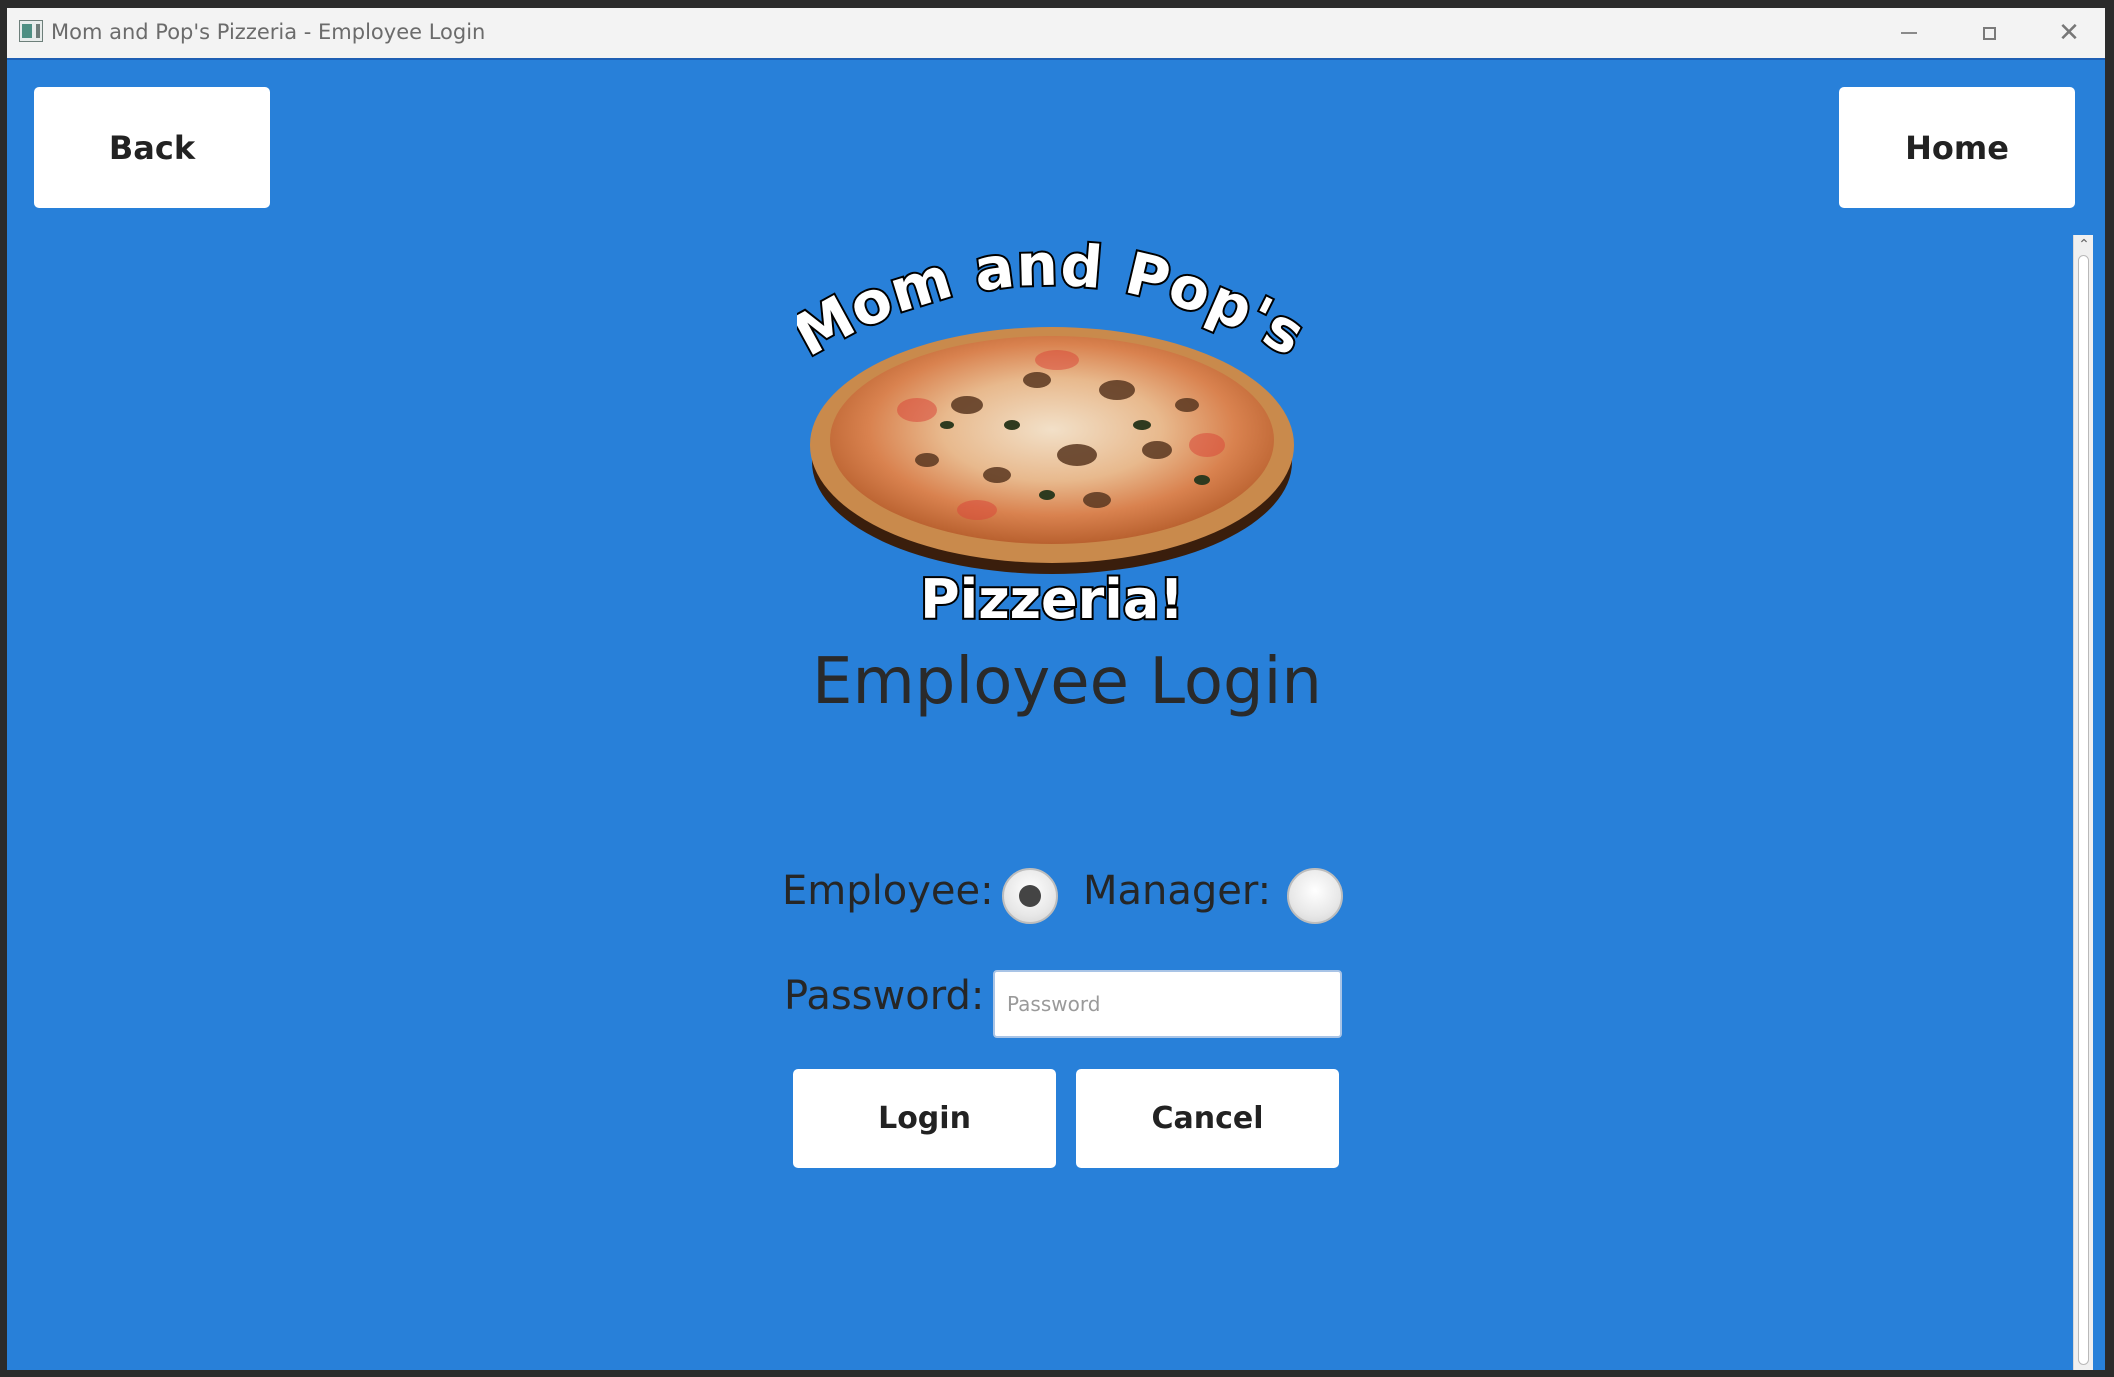  I want to click on radio-selected-indicator, so click(1030, 896).